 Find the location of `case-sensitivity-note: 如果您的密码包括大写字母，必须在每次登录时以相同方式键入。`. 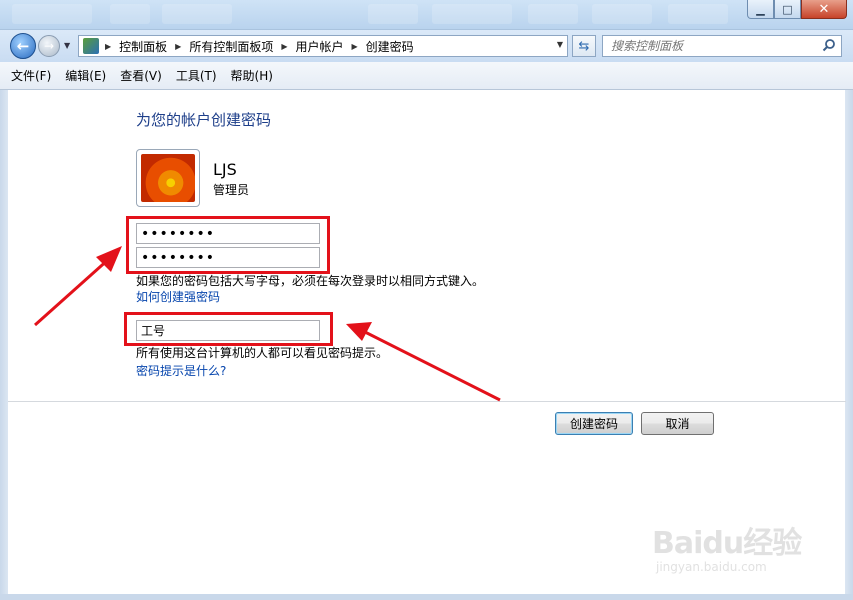

case-sensitivity-note: 如果您的密码包括大写字母，必须在每次登录时以相同方式键入。 is located at coordinates (310, 281).